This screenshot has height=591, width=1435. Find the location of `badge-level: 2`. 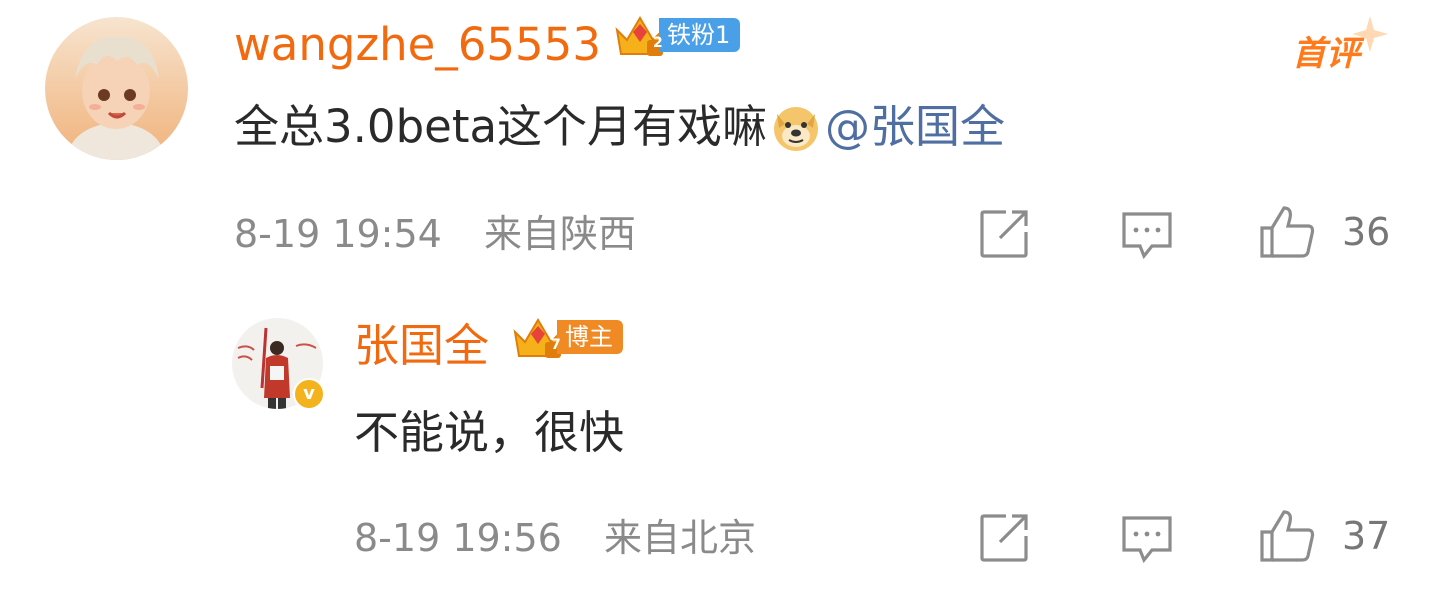

badge-level: 2 is located at coordinates (658, 43).